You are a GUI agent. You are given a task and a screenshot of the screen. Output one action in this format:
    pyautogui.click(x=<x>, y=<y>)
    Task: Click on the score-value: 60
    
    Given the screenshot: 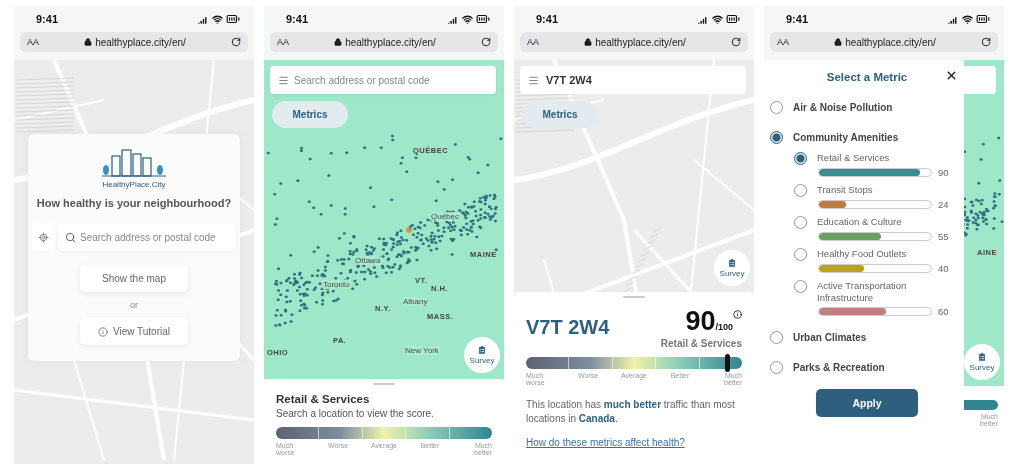 What is the action you would take?
    pyautogui.click(x=943, y=311)
    